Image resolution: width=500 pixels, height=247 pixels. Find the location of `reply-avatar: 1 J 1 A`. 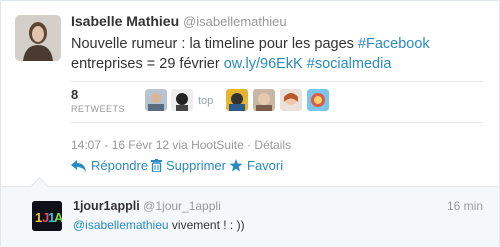

reply-avatar: 1 J 1 A is located at coordinates (47, 216).